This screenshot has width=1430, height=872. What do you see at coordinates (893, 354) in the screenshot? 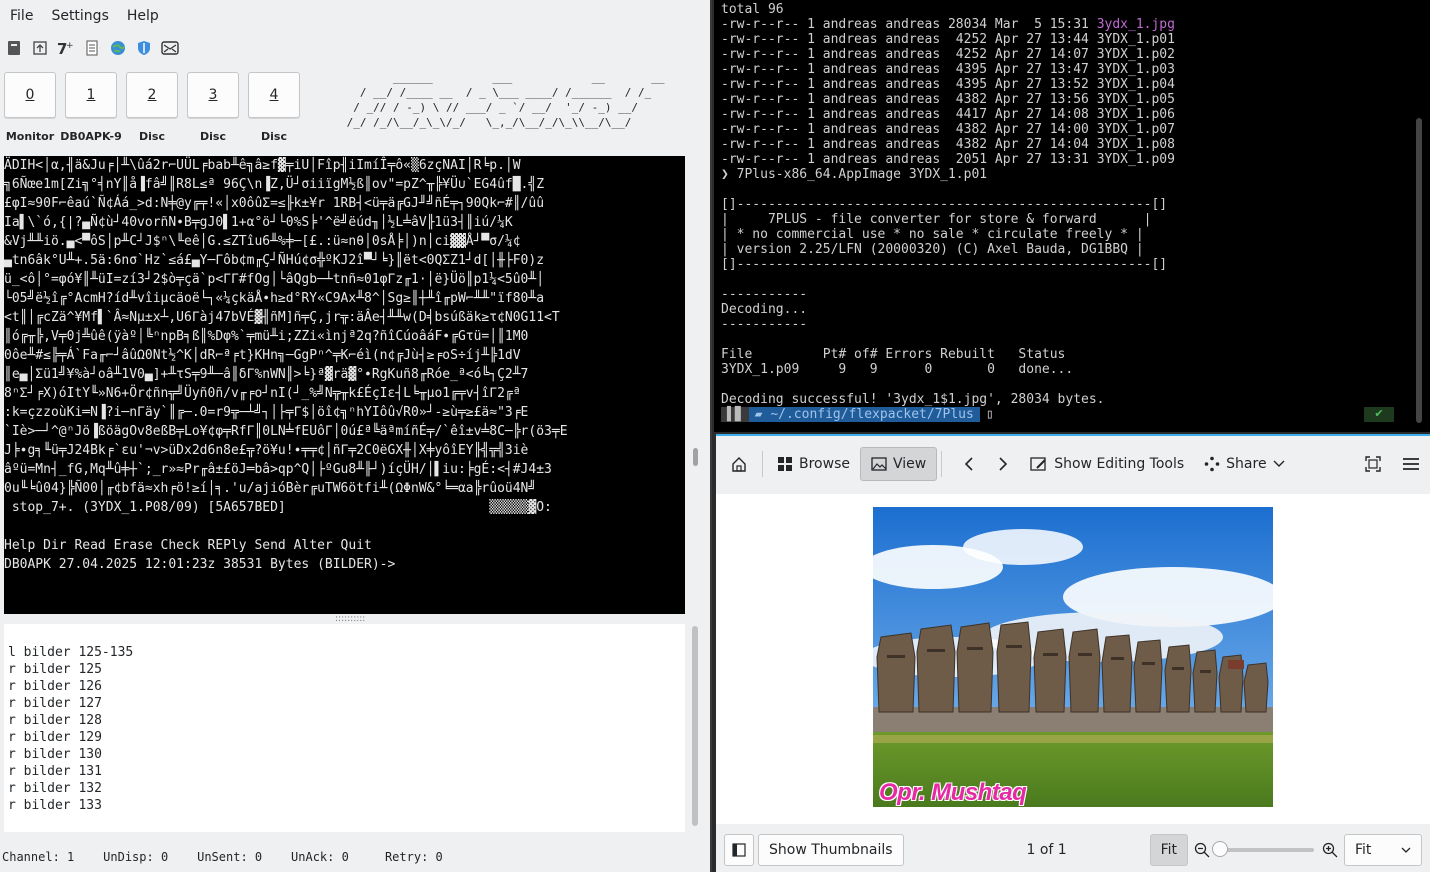
I see `result-table-header: File Pt# of# Errors Rebuilt Status` at bounding box center [893, 354].